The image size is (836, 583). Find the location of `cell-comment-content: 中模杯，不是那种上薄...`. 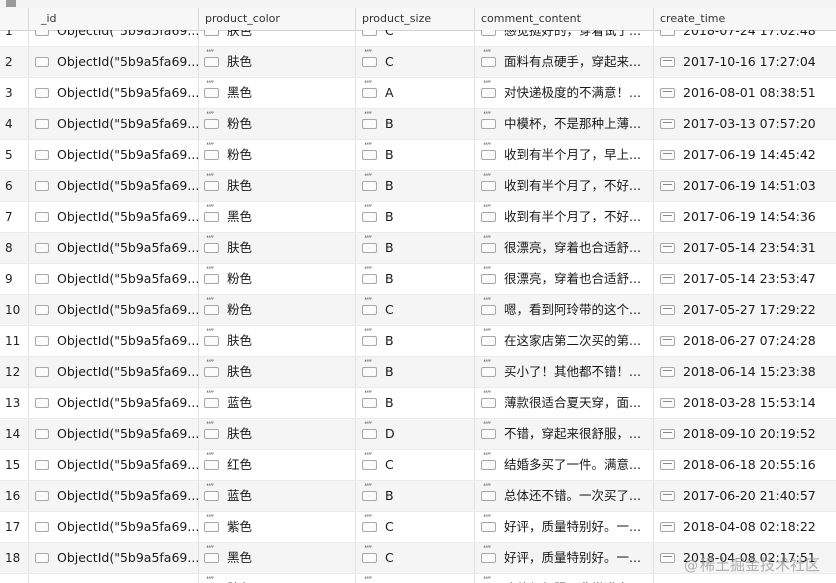

cell-comment-content: 中模杯，不是那种上薄... is located at coordinates (563, 124).